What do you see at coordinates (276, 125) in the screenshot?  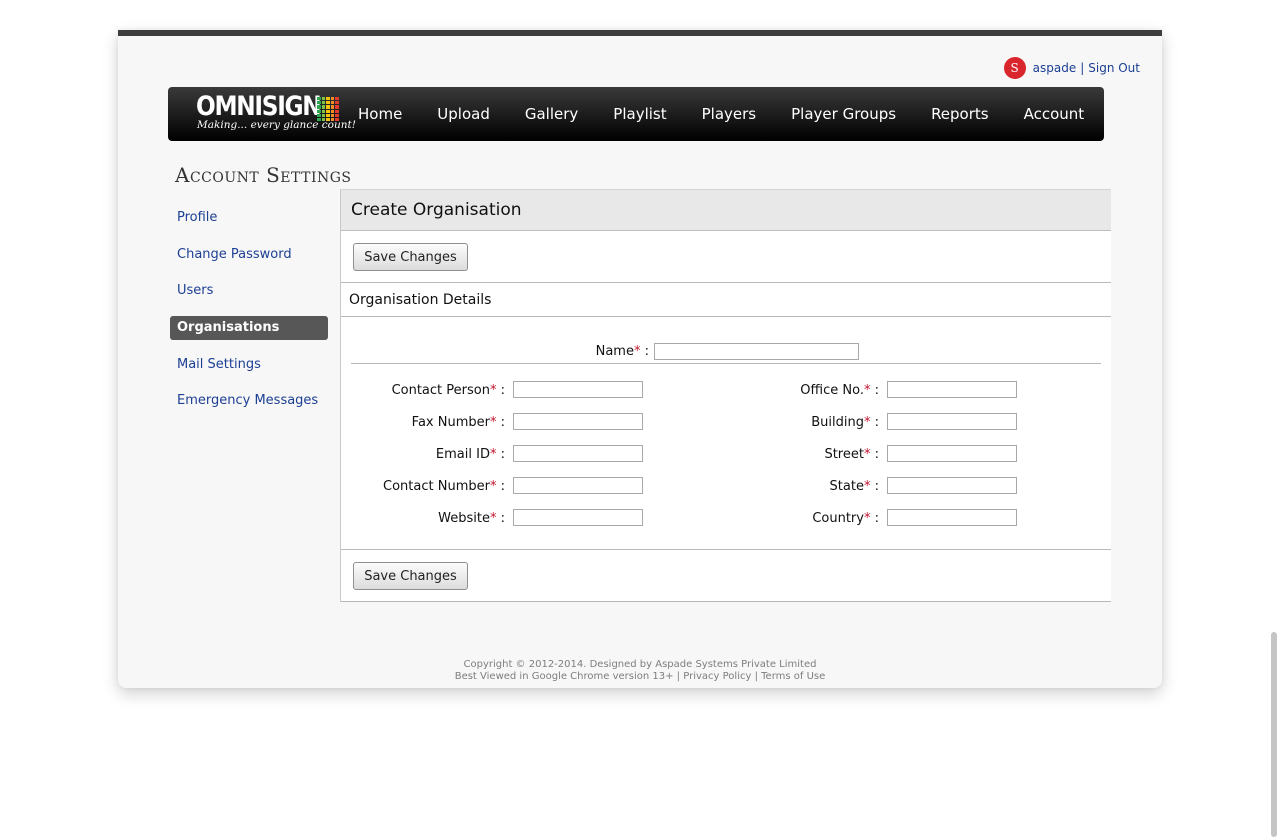 I see `logo-tagline: Making... every glance count!` at bounding box center [276, 125].